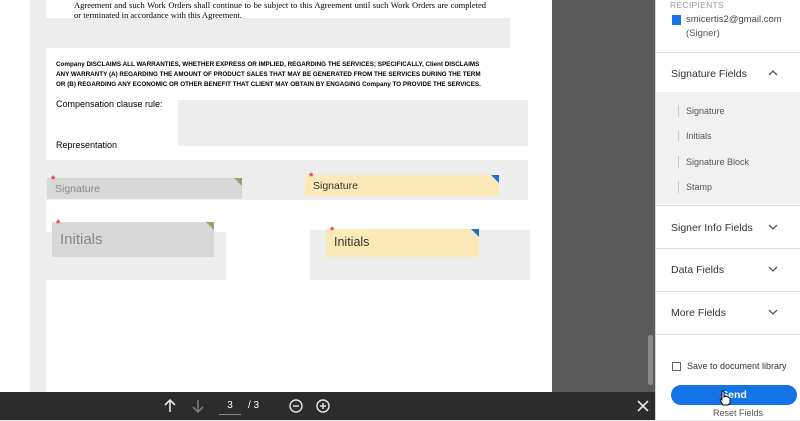 Image resolution: width=800 pixels, height=421 pixels. What do you see at coordinates (230, 406) in the screenshot?
I see `page-number-input: 3` at bounding box center [230, 406].